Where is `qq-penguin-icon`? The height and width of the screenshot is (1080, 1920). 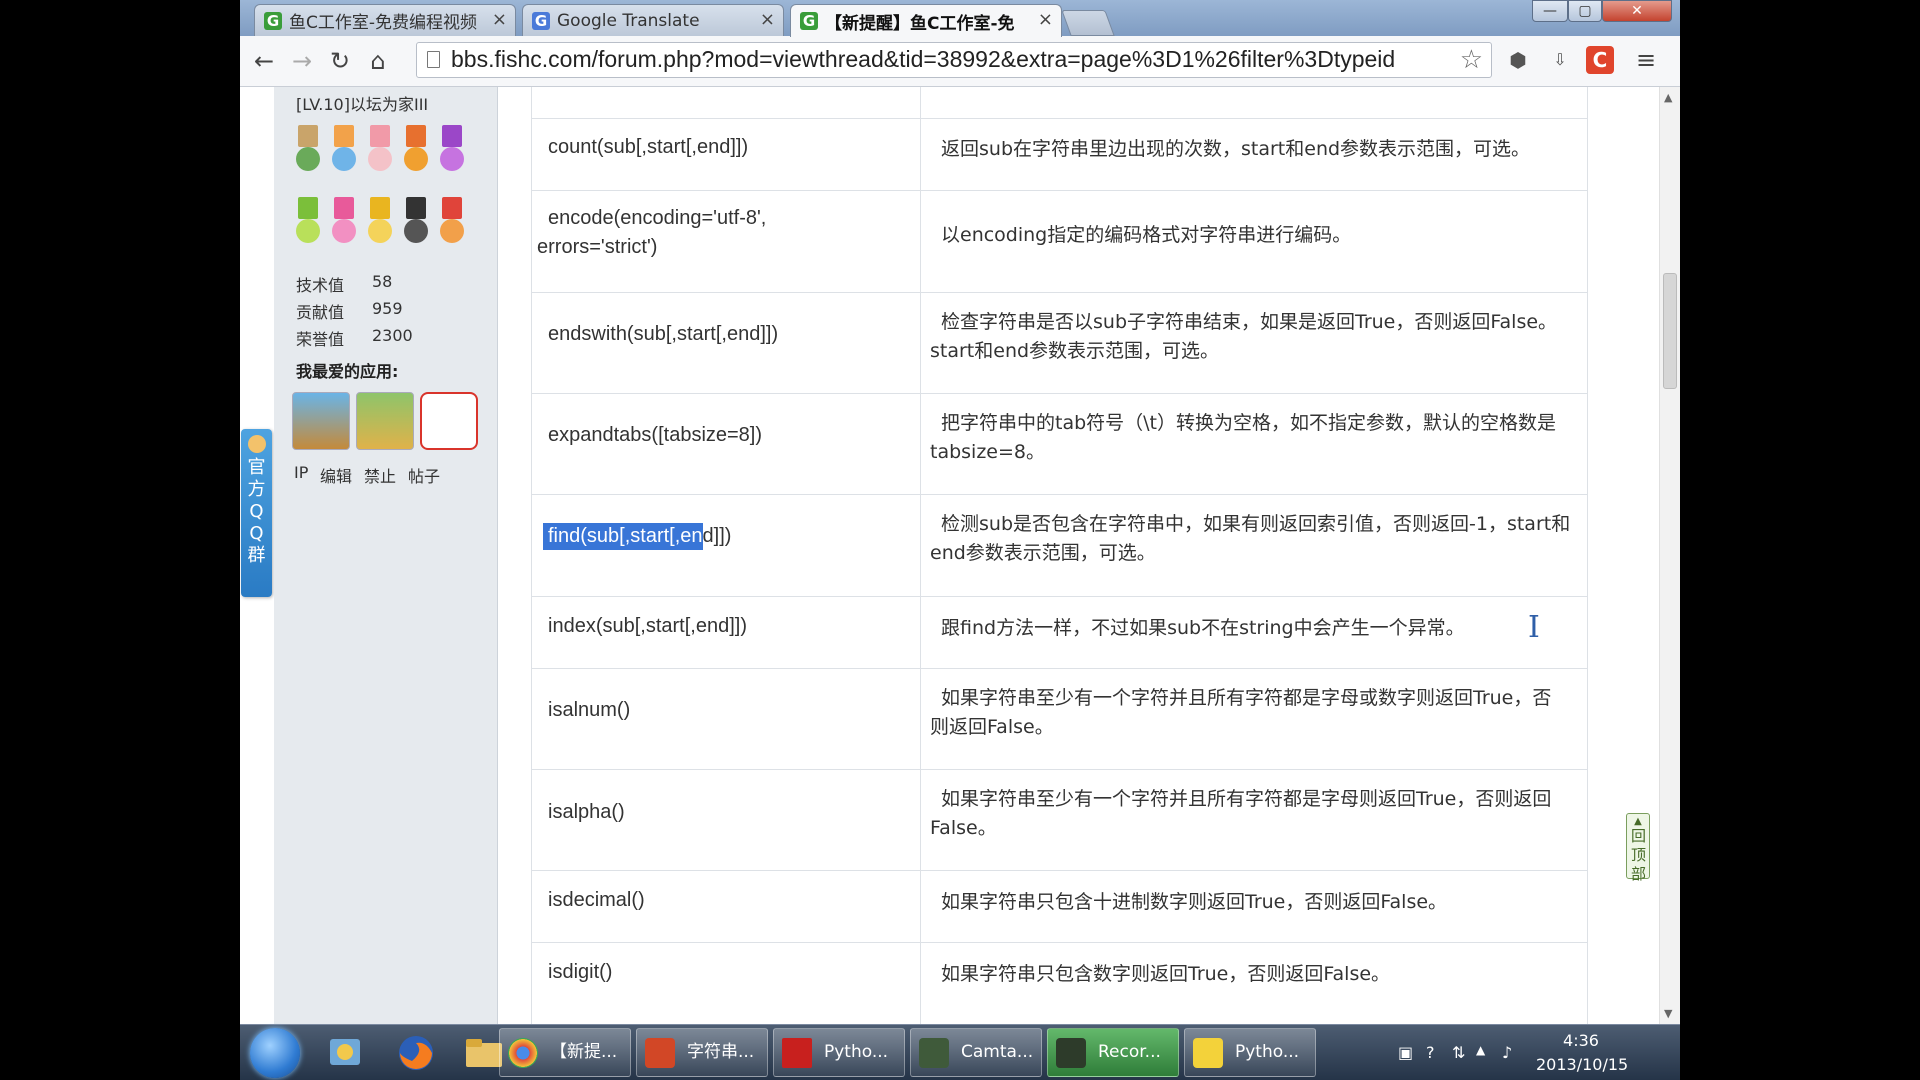
qq-penguin-icon is located at coordinates (256, 444).